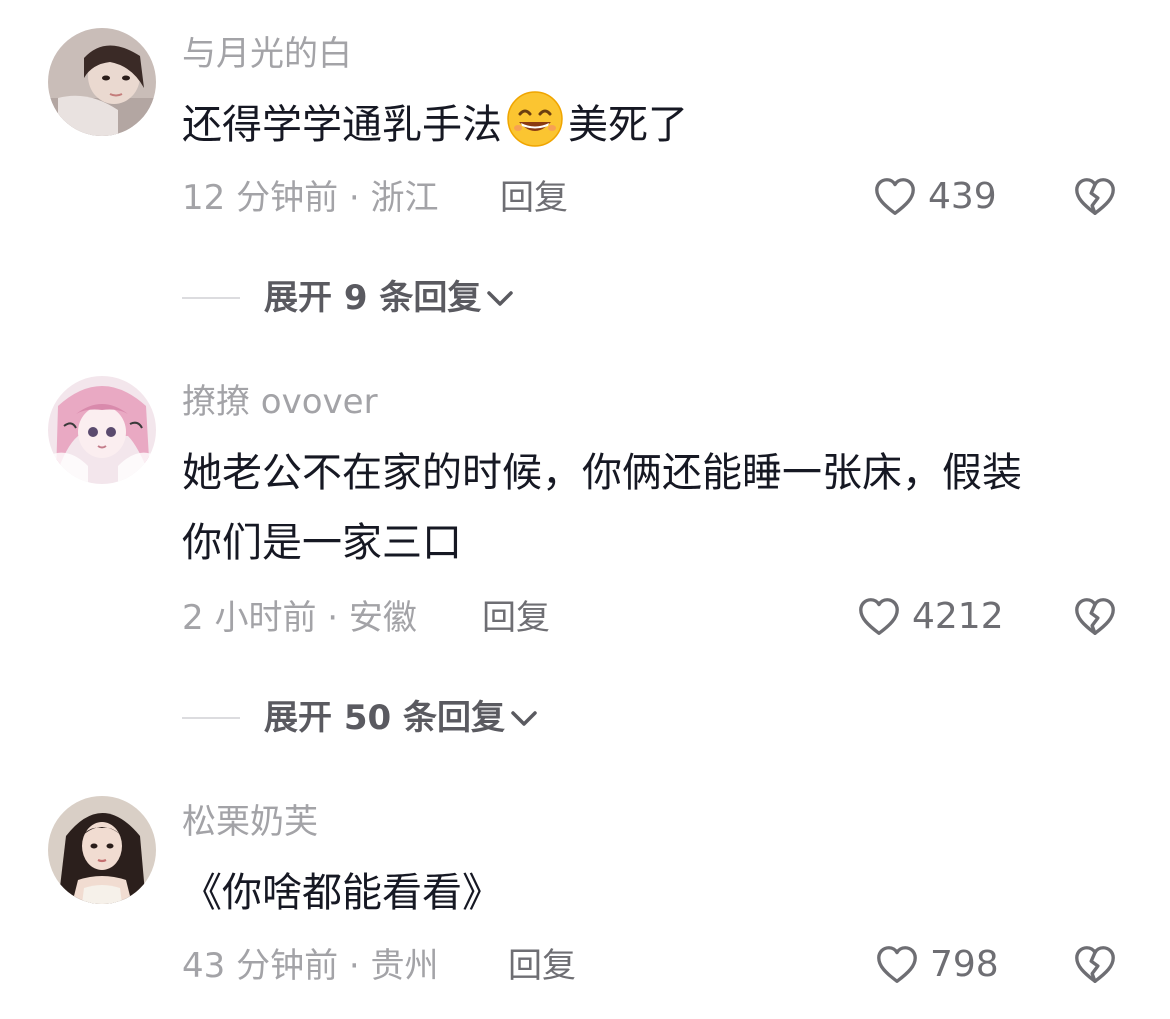  What do you see at coordinates (250, 822) in the screenshot?
I see `comment-username: 松栗奶芙` at bounding box center [250, 822].